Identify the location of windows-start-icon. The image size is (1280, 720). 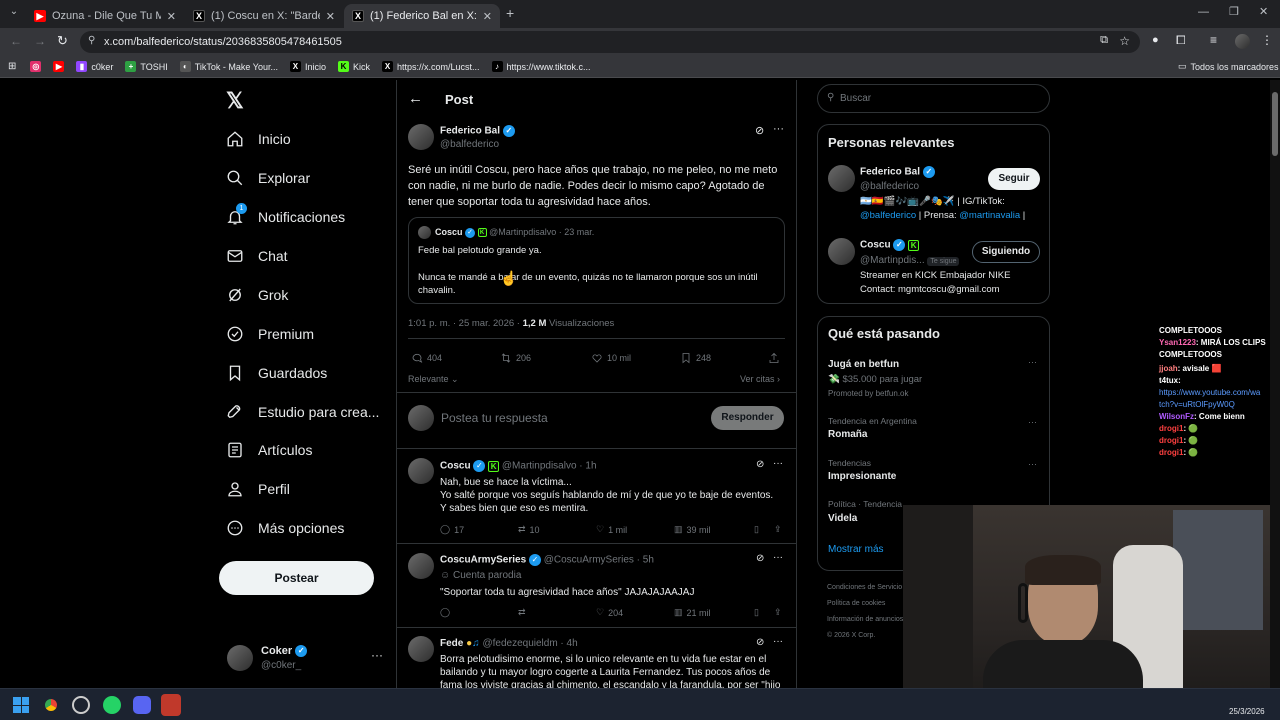
(21, 705).